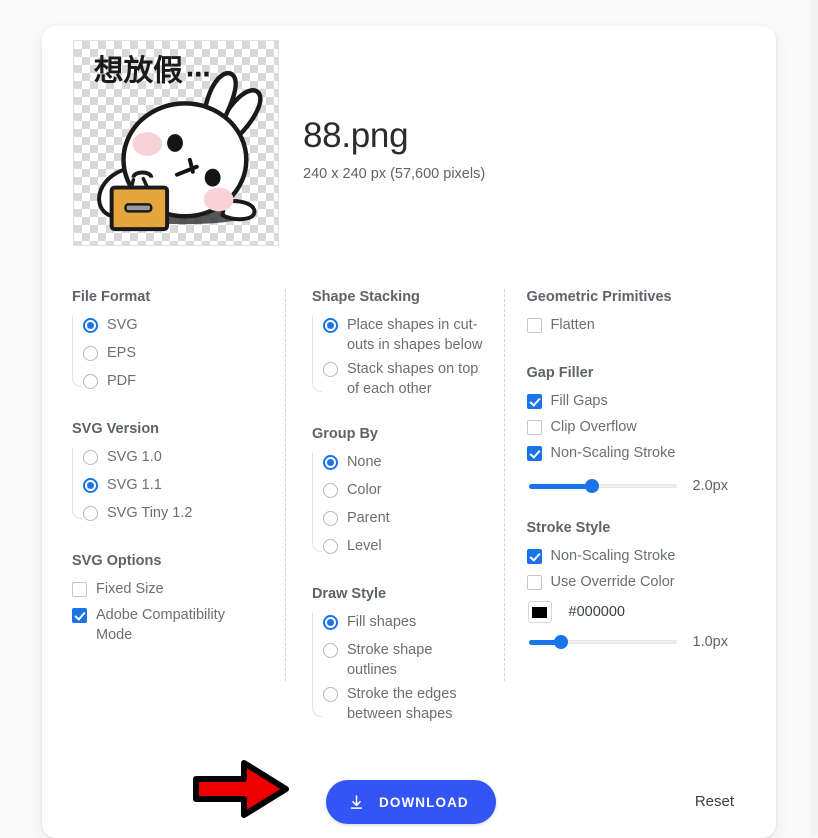 Image resolution: width=818 pixels, height=838 pixels. I want to click on radio-label-parent: Parent, so click(368, 517).